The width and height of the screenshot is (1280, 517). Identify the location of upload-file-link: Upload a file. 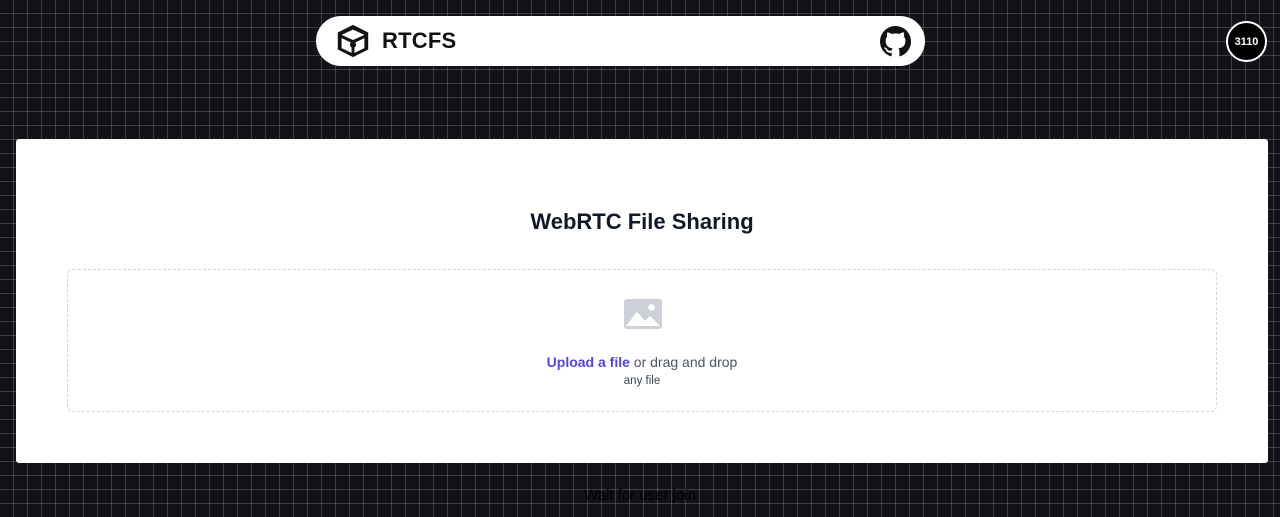
(588, 362).